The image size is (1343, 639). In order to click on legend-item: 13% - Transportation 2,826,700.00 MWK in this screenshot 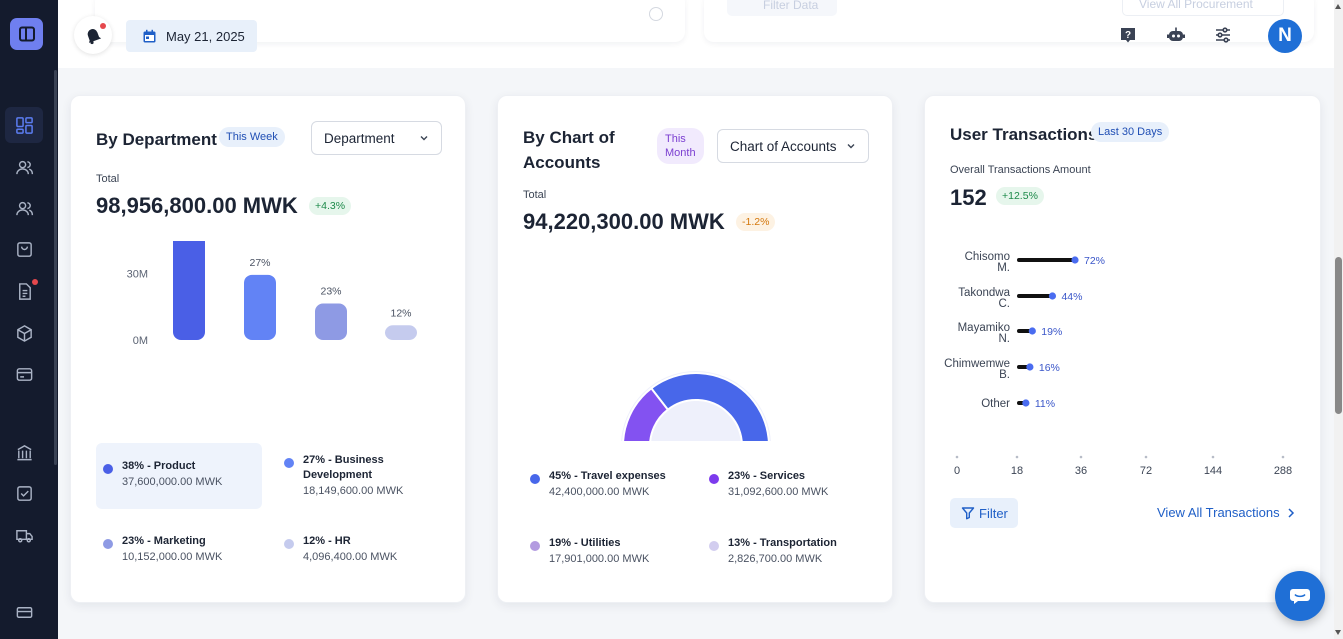, I will do `click(773, 551)`.